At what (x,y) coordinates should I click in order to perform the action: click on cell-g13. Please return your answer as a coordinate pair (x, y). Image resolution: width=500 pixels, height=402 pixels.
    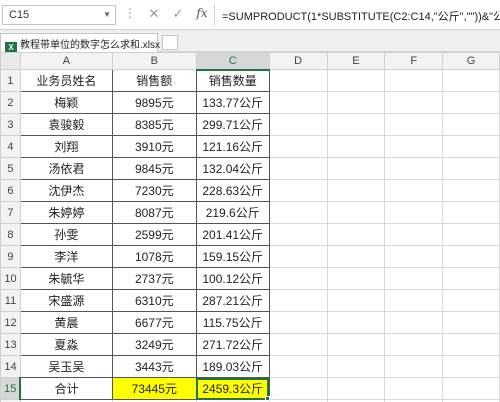
    Looking at the image, I should click on (471, 344).